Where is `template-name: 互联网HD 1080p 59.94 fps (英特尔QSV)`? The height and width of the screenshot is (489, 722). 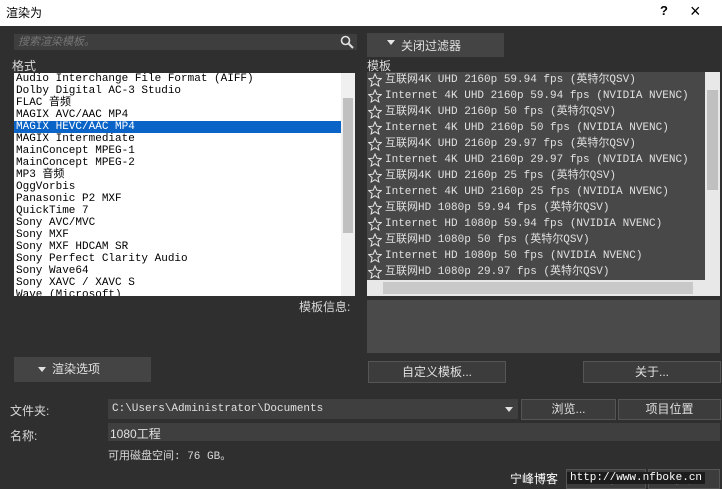 template-name: 互联网HD 1080p 59.94 fps (英特尔QSV) is located at coordinates (497, 208).